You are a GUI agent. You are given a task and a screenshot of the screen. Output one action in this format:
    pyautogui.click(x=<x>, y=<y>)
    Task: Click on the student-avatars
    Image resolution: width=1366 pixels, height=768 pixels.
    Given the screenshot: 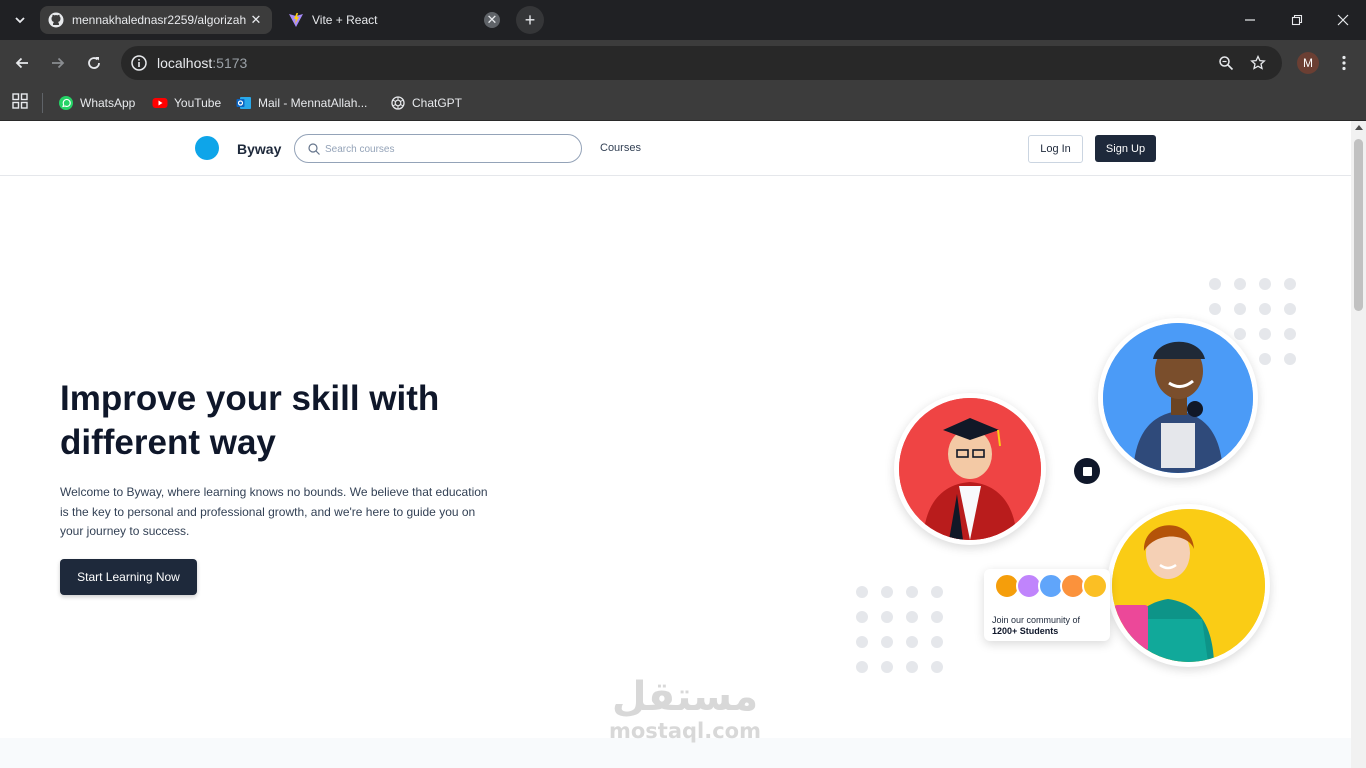 What is the action you would take?
    pyautogui.click(x=1051, y=586)
    